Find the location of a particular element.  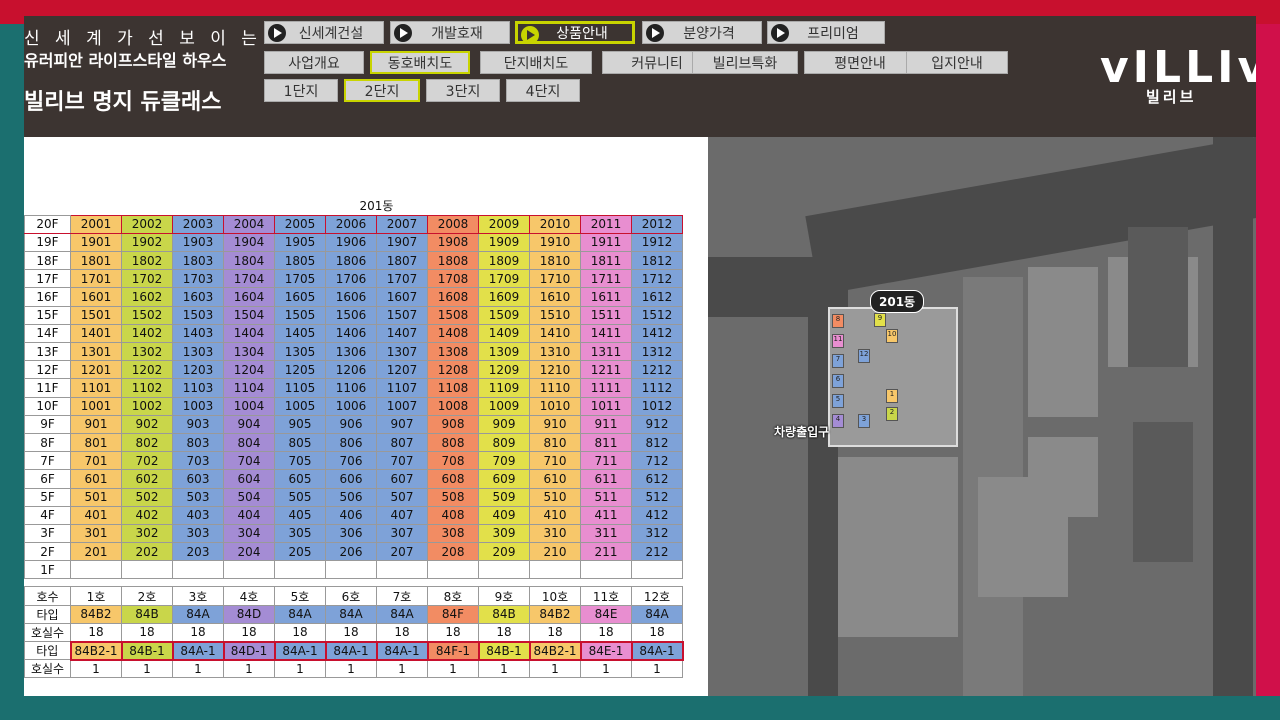

unit-cell: 1908 is located at coordinates (453, 242).